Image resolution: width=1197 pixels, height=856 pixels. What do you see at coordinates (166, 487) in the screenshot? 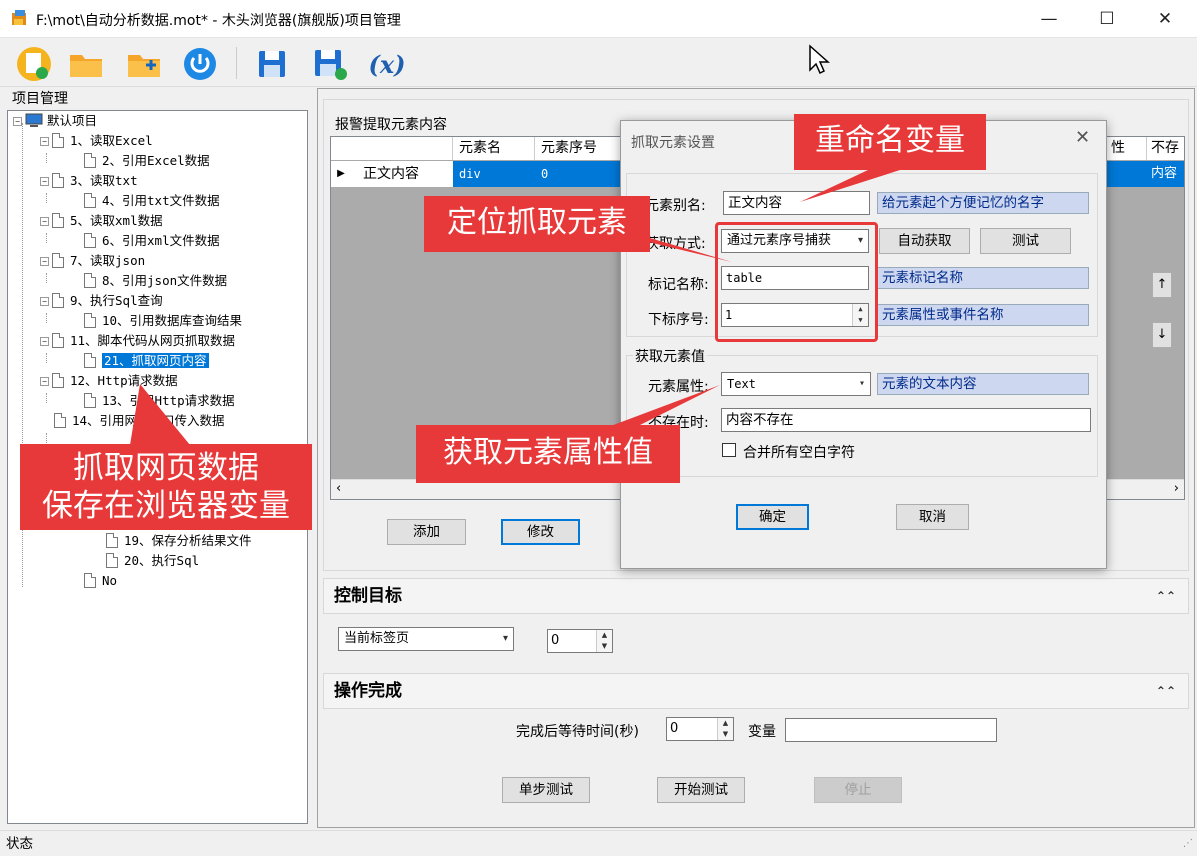
I see `callout-grab: 抓取网页数据 保存在浏览器变量` at bounding box center [166, 487].